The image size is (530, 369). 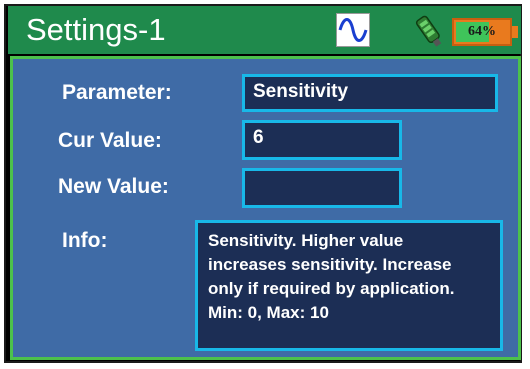 I want to click on info-line: only if required by application., so click(x=331, y=288).